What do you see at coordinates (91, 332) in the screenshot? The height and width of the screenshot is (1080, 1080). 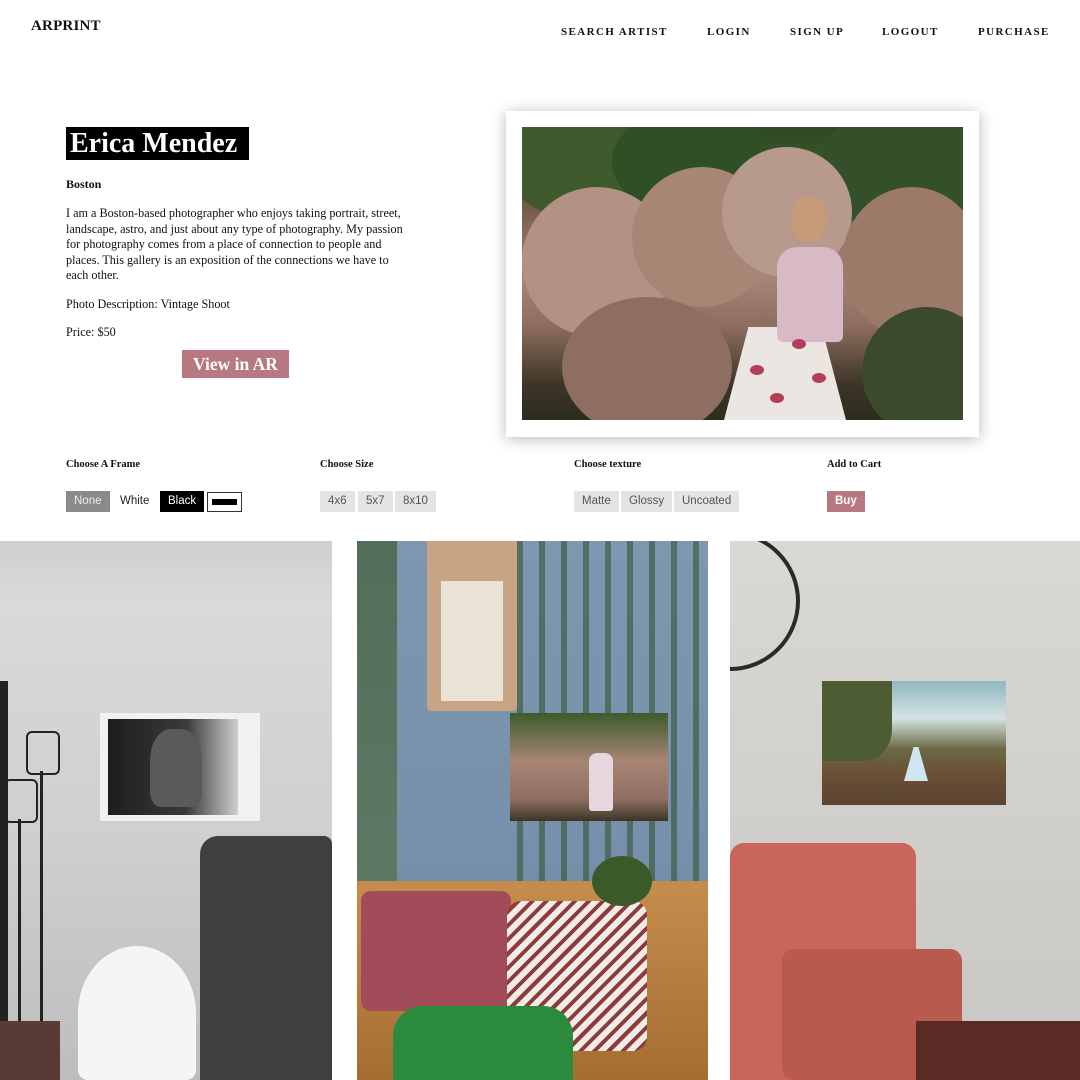 I see `photo-price: Price: $50` at bounding box center [91, 332].